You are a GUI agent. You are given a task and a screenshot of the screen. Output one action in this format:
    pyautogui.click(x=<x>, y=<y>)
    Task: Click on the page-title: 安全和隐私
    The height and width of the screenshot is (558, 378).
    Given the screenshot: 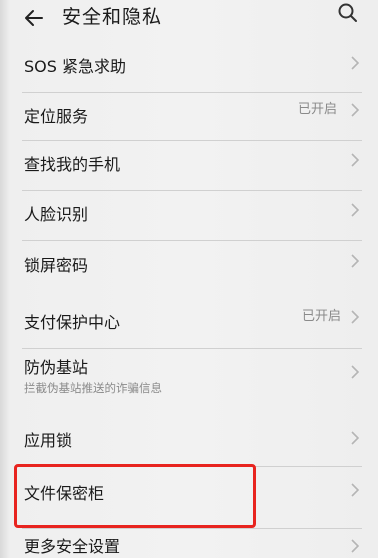 What is the action you would take?
    pyautogui.click(x=112, y=17)
    